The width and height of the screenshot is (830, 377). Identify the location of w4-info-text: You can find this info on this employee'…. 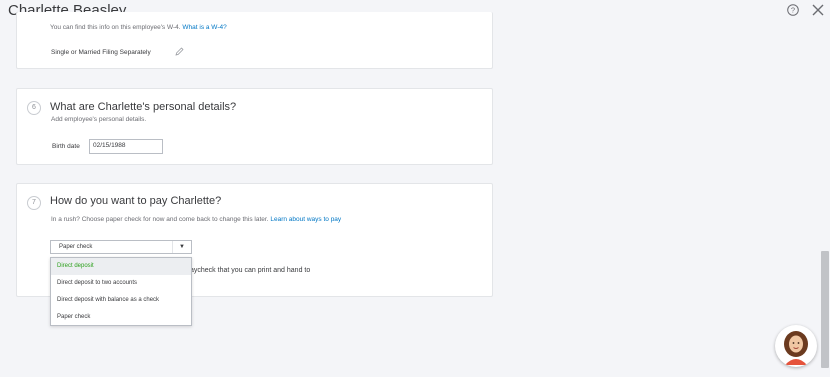
(138, 27).